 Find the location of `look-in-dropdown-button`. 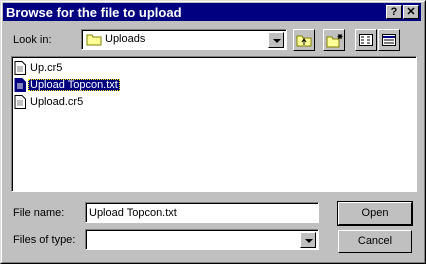

look-in-dropdown-button is located at coordinates (276, 40).